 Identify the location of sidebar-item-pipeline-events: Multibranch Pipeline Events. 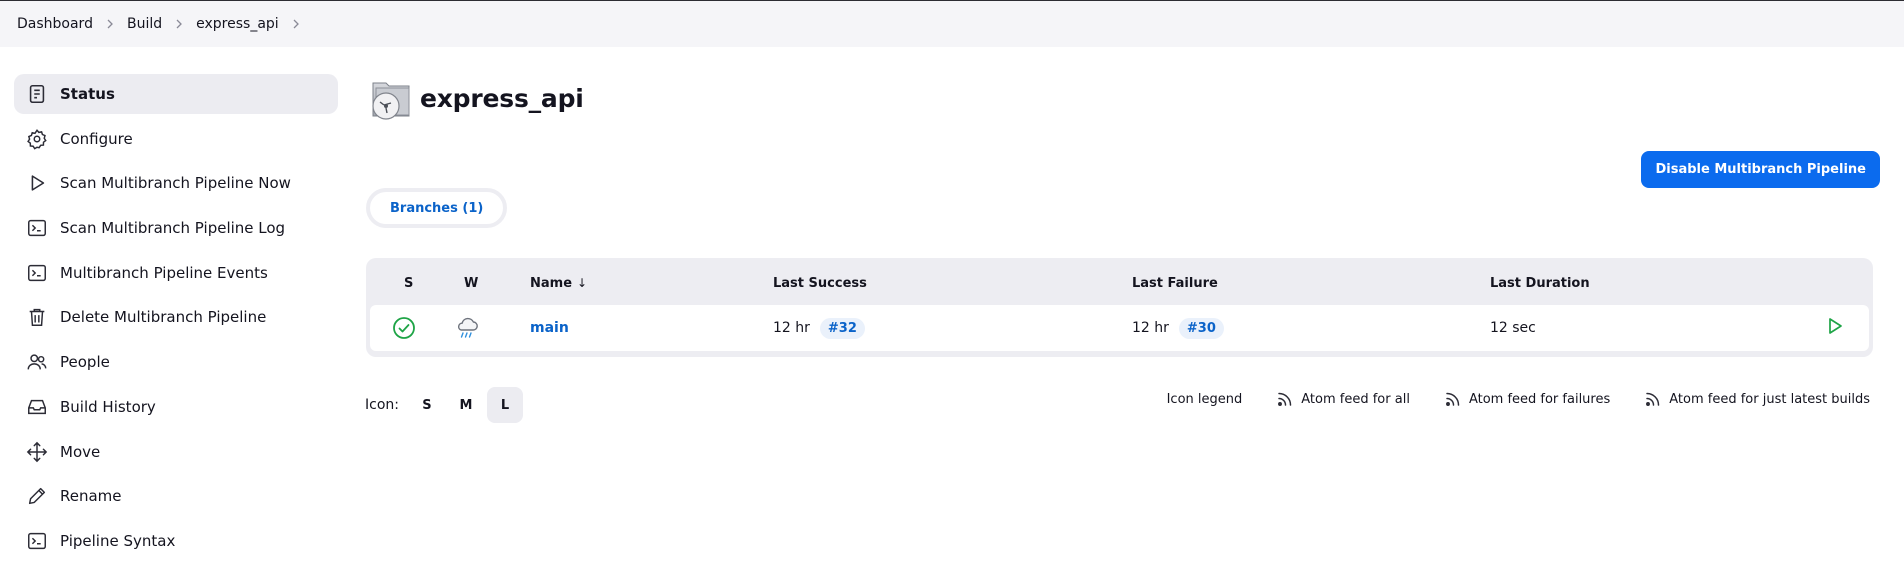
(176, 273).